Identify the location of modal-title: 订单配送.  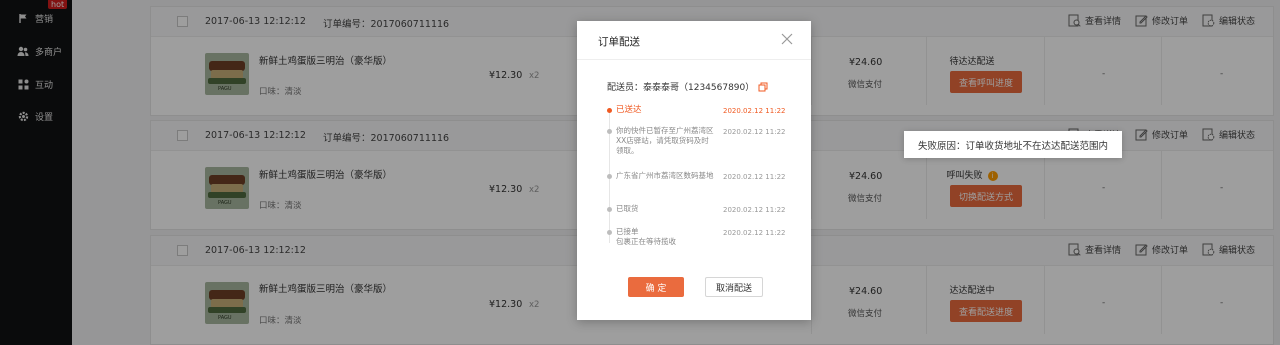
(619, 42).